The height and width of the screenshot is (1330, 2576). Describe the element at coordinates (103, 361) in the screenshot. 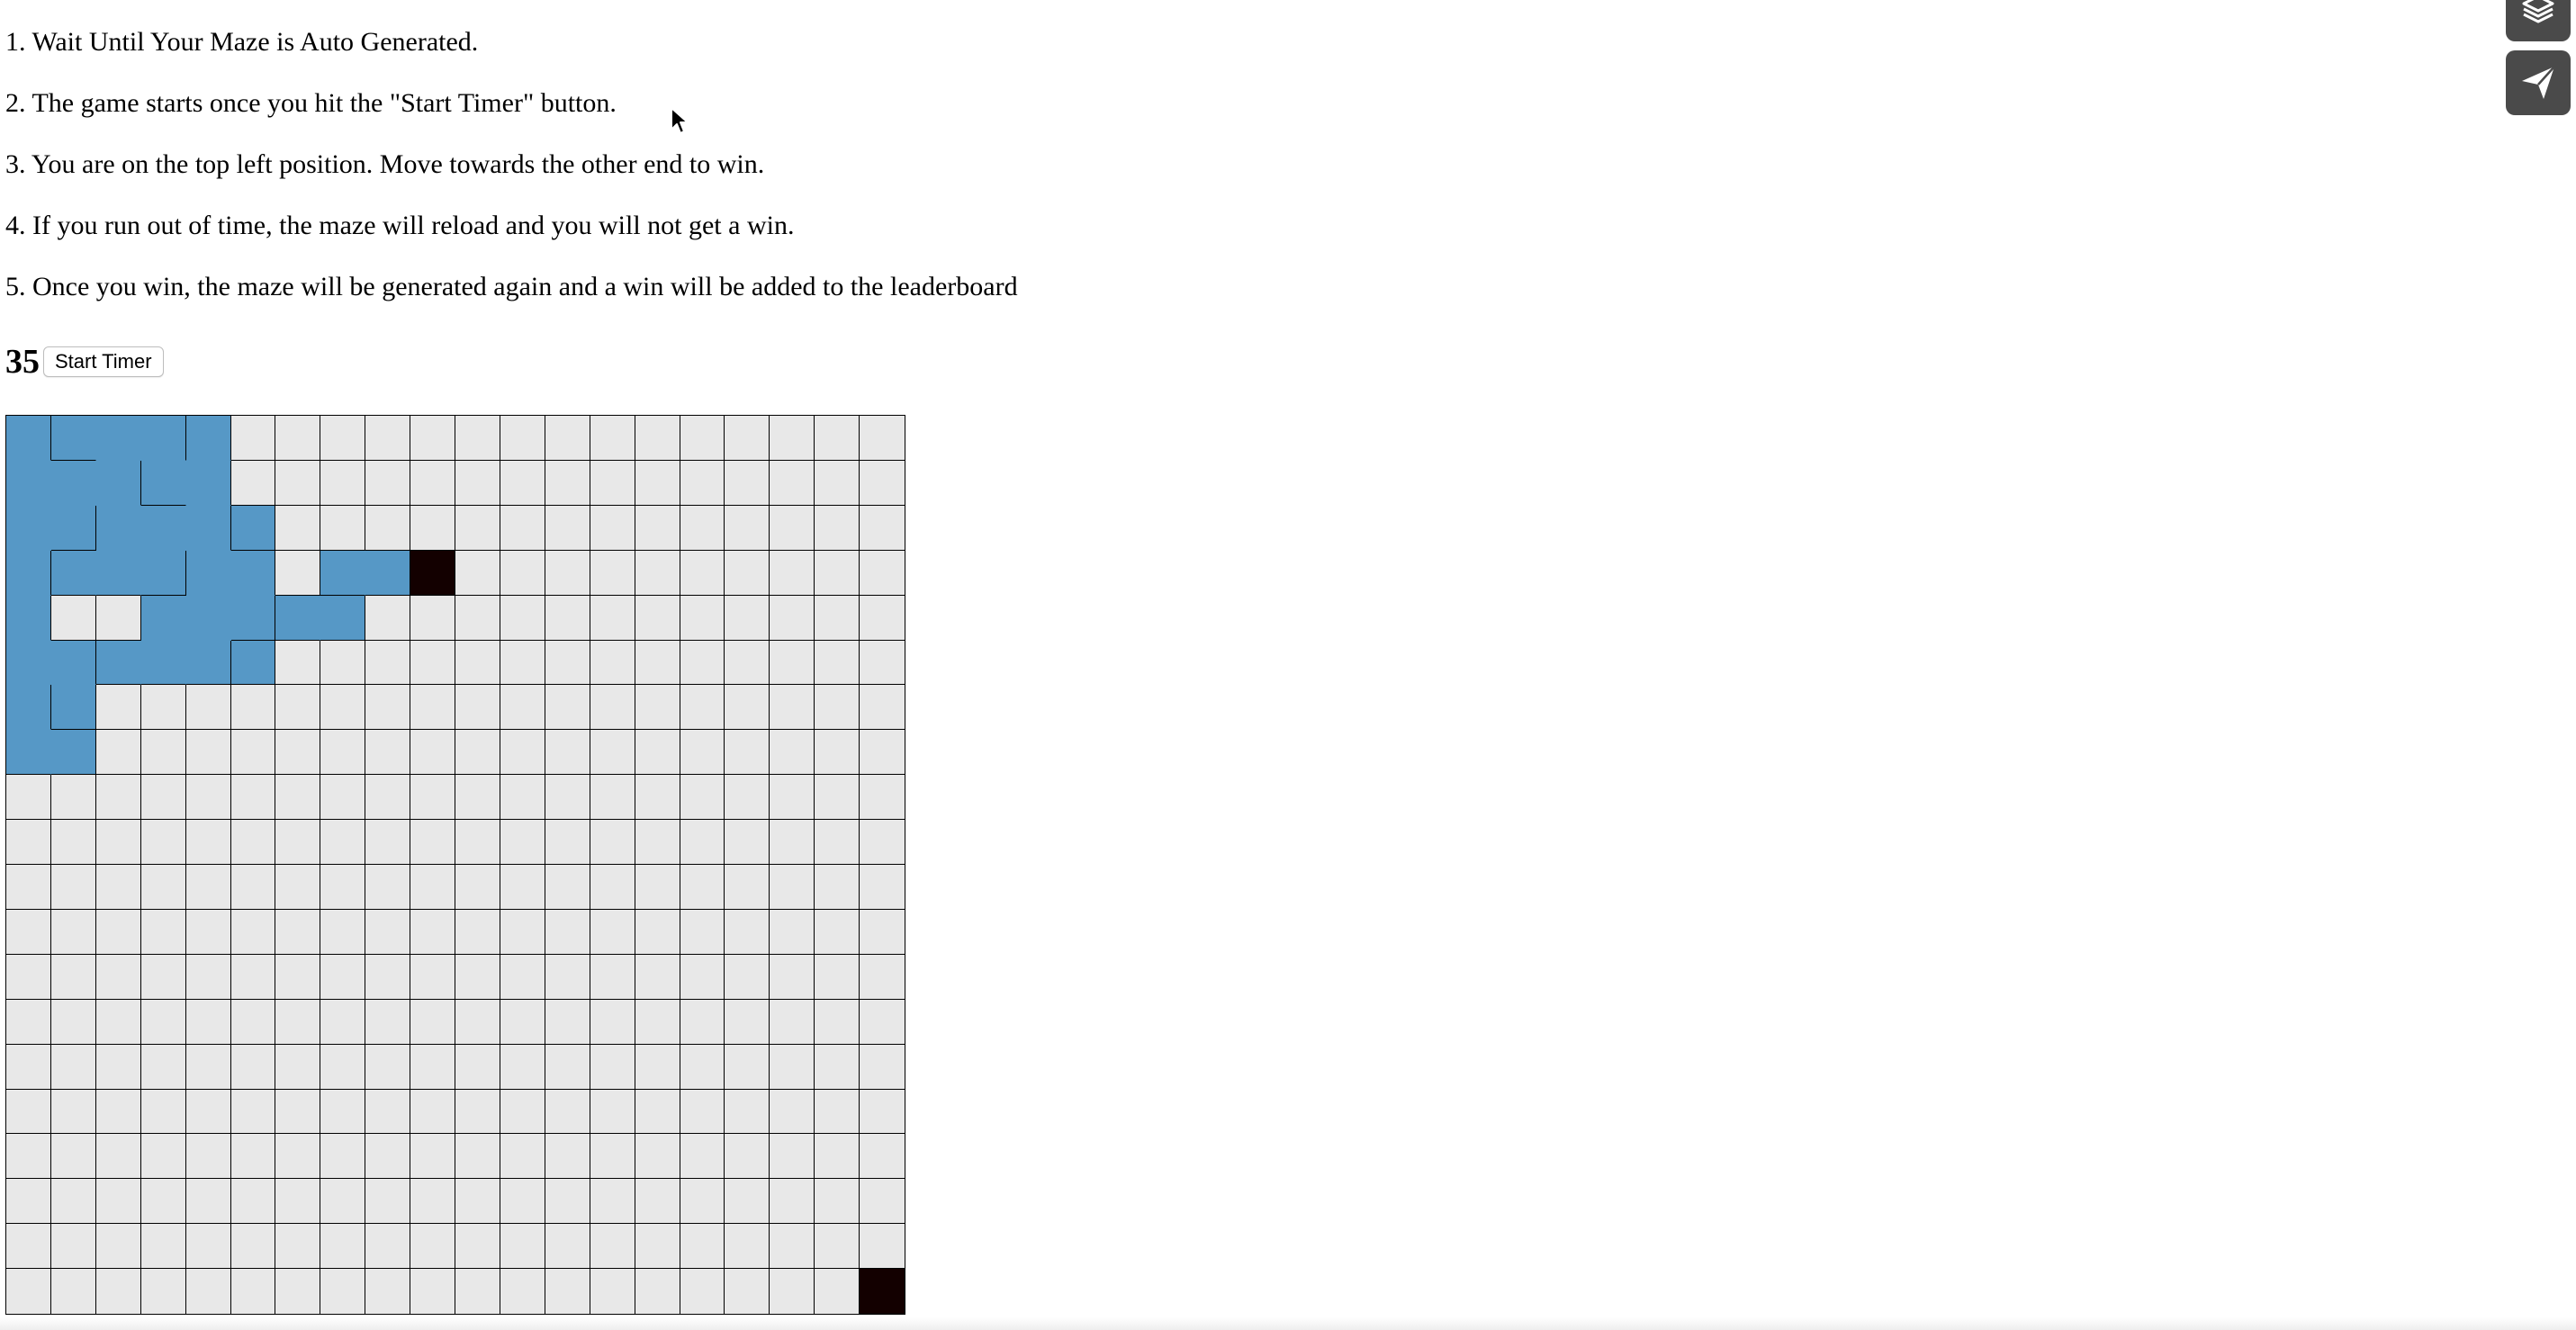

I see `start-timer-button: Start Timer` at that location.